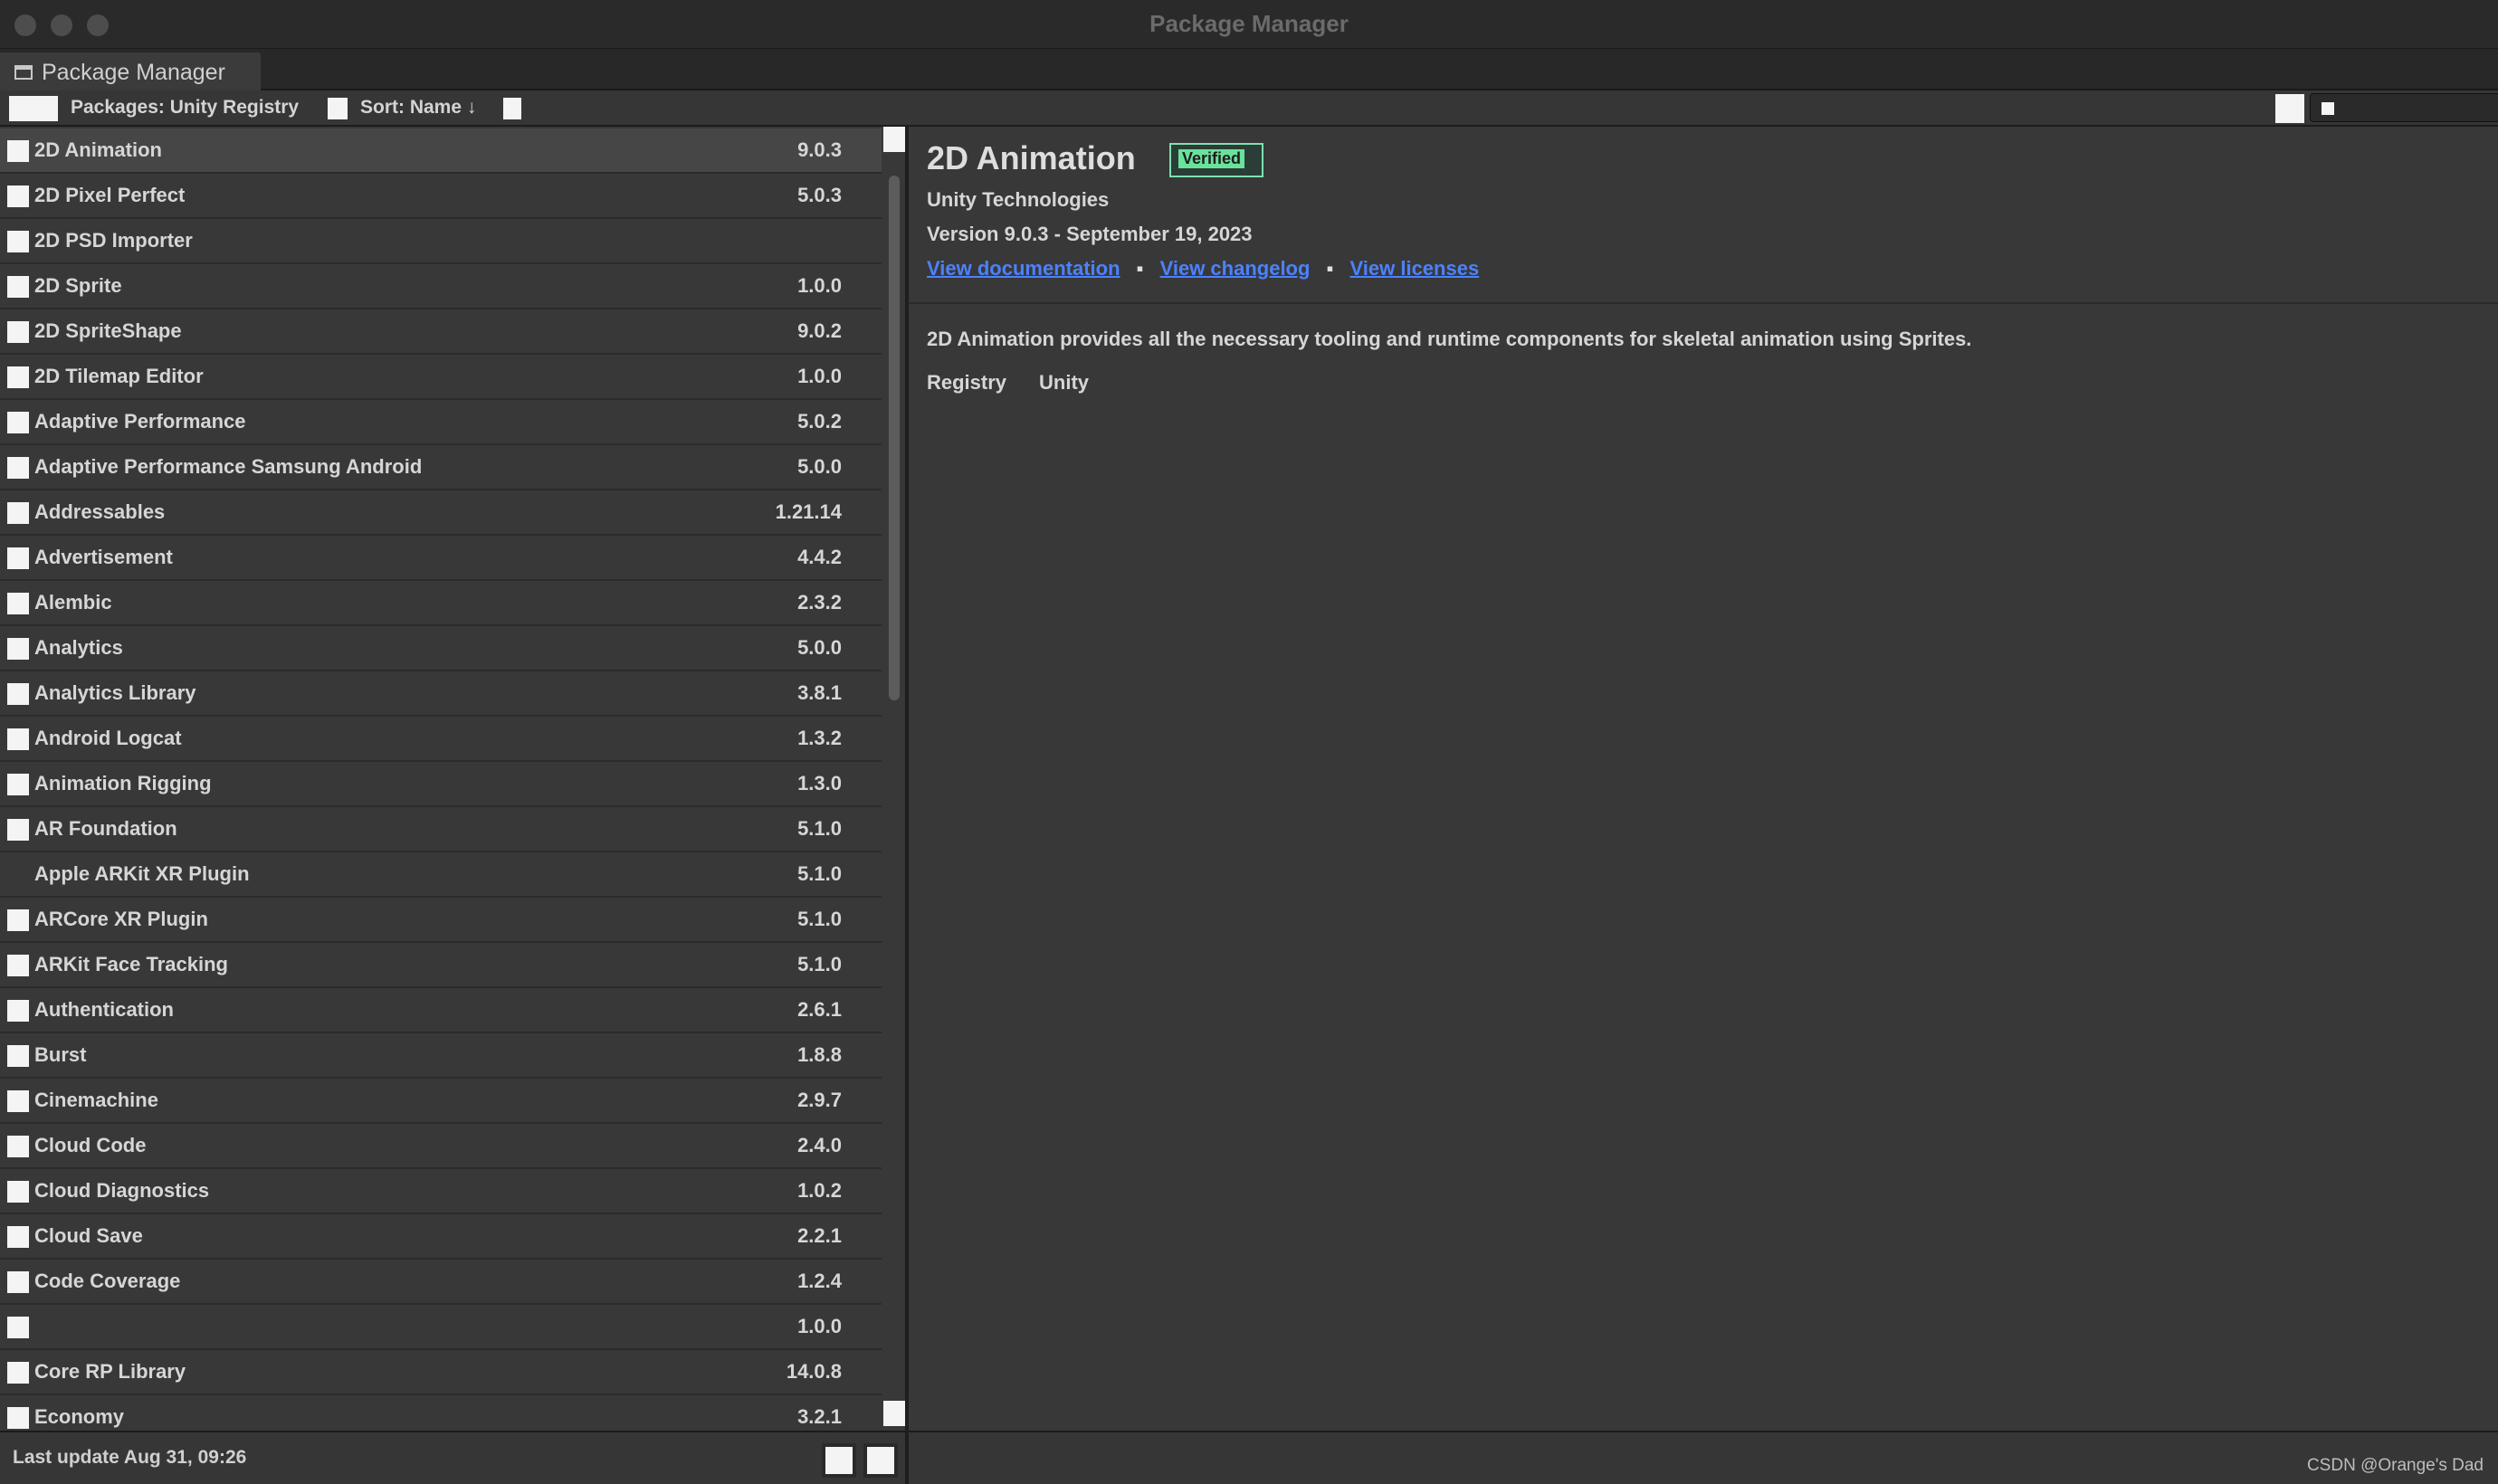 The height and width of the screenshot is (1484, 2498). What do you see at coordinates (441, 1191) in the screenshot?
I see `package-list-item: Cloud Diagnostics 1.0.2` at bounding box center [441, 1191].